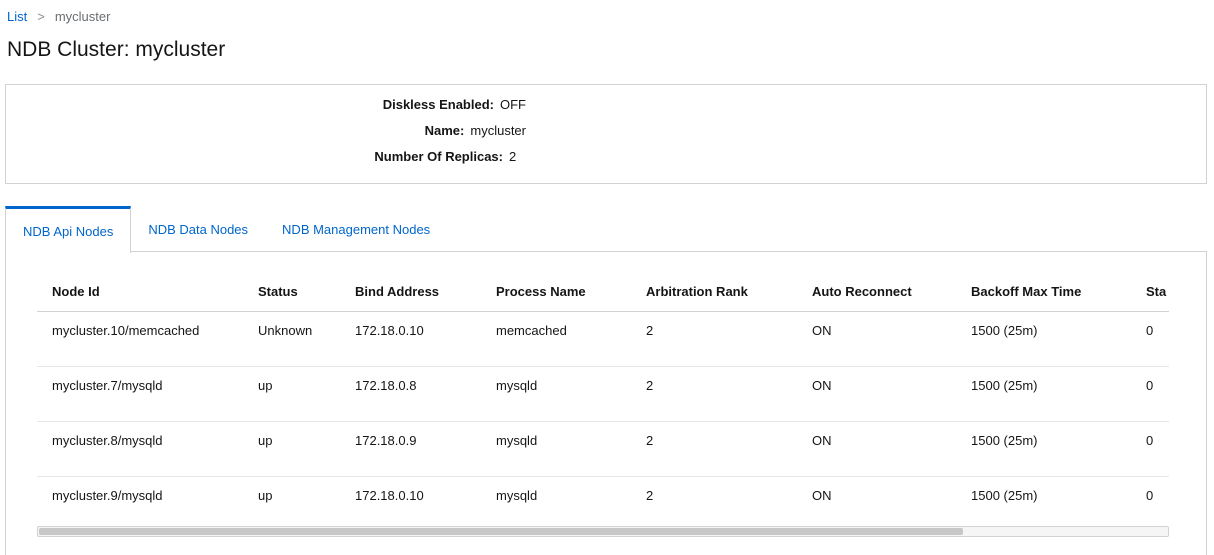  What do you see at coordinates (501, 531) in the screenshot?
I see `scrollbar-thumb` at bounding box center [501, 531].